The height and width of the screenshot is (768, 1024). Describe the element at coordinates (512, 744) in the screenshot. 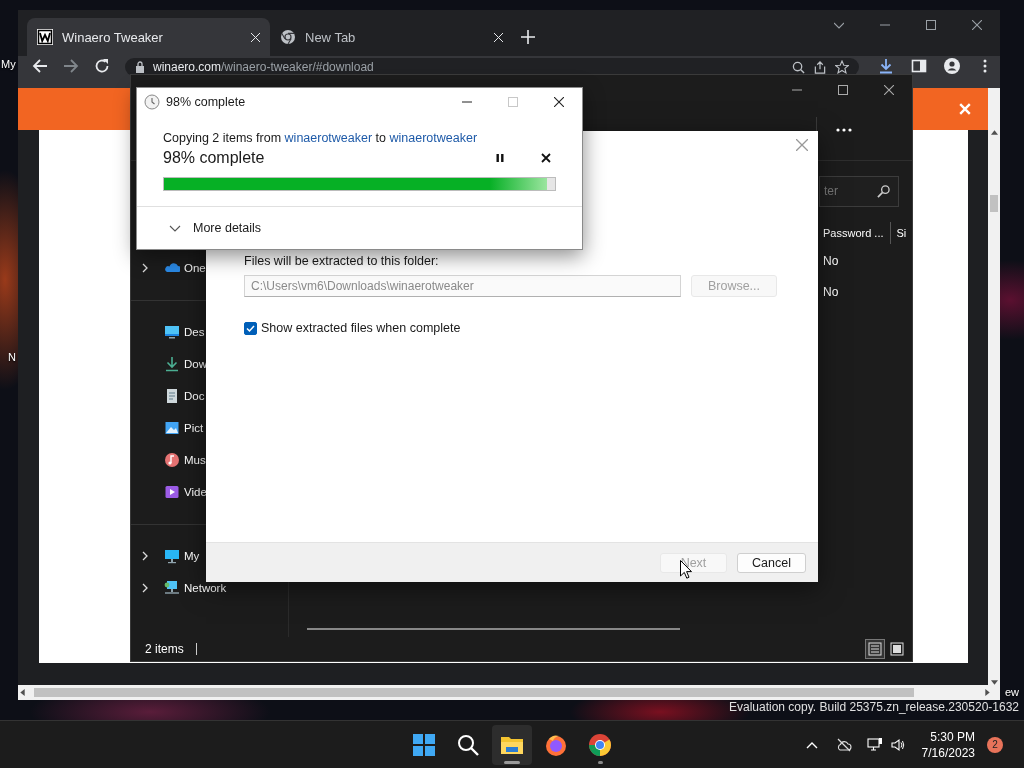

I see `taskbar-button` at that location.